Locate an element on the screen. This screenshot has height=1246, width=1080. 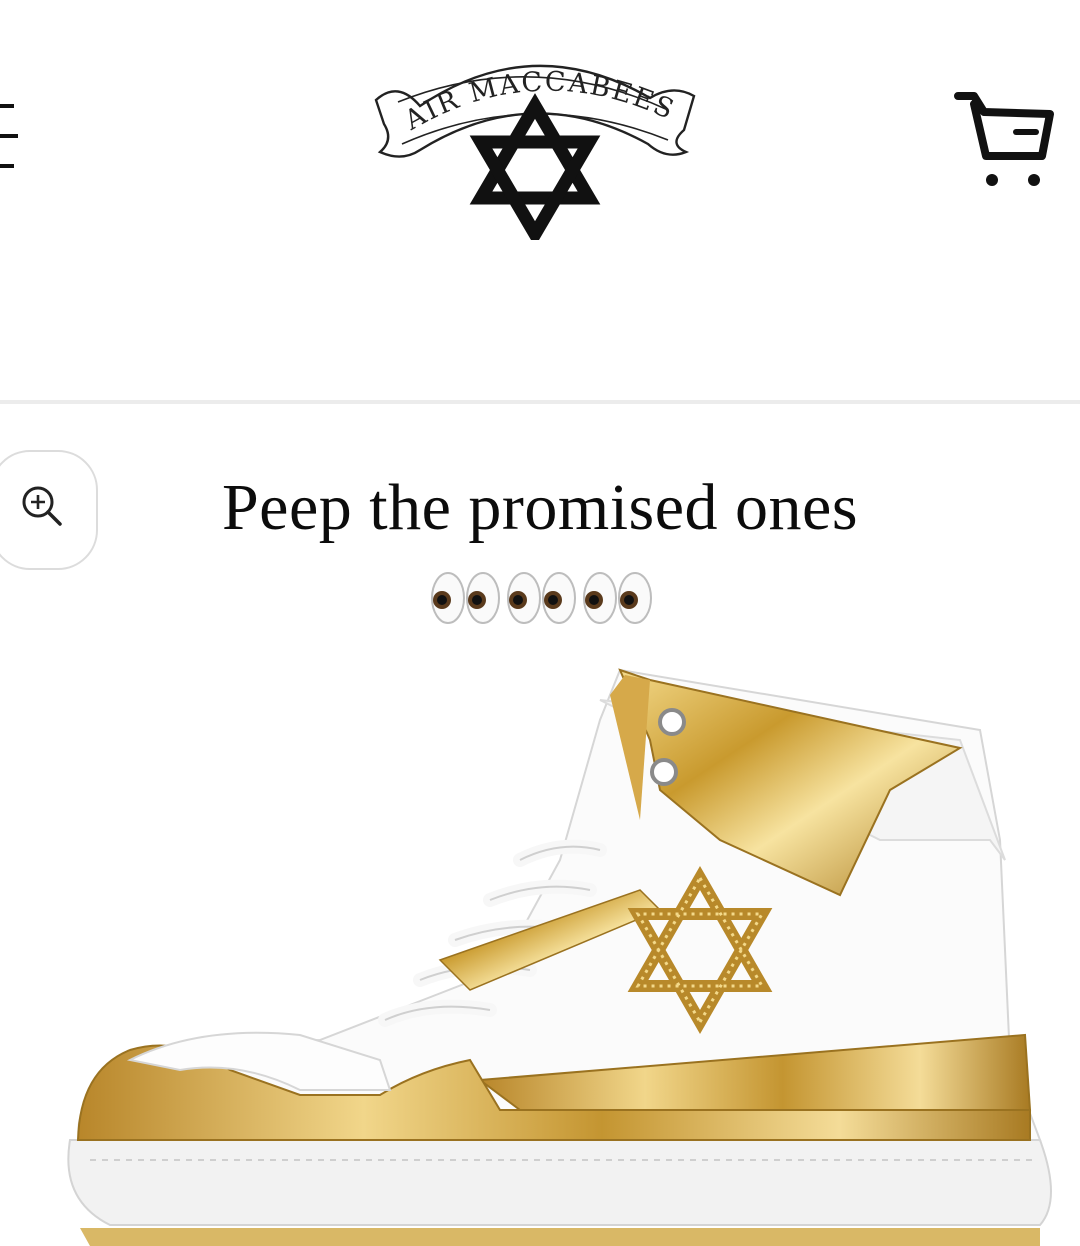
eyes-emoji is located at coordinates (543, 598).